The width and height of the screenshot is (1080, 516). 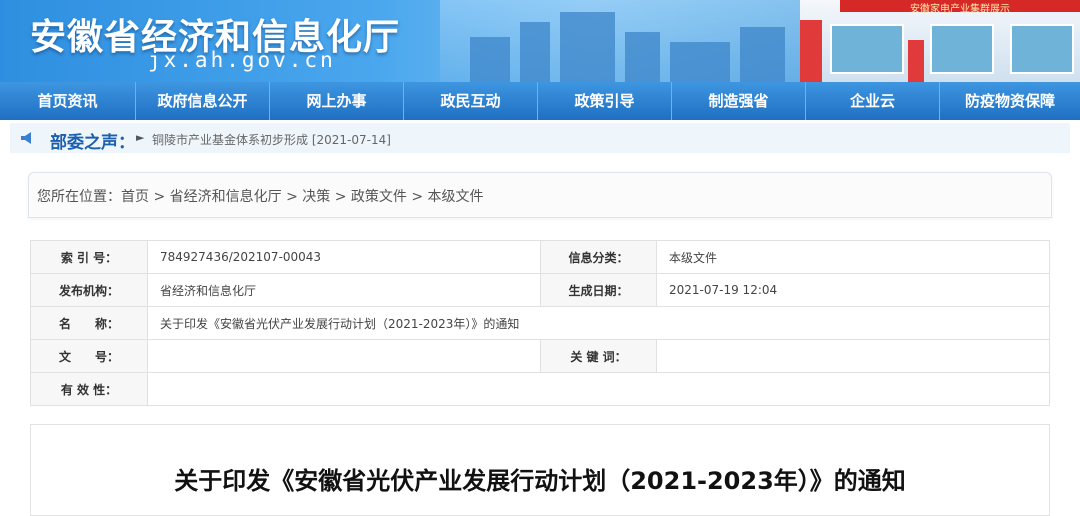 I want to click on nav-item-enterprise-cloud: 企业云, so click(x=873, y=101).